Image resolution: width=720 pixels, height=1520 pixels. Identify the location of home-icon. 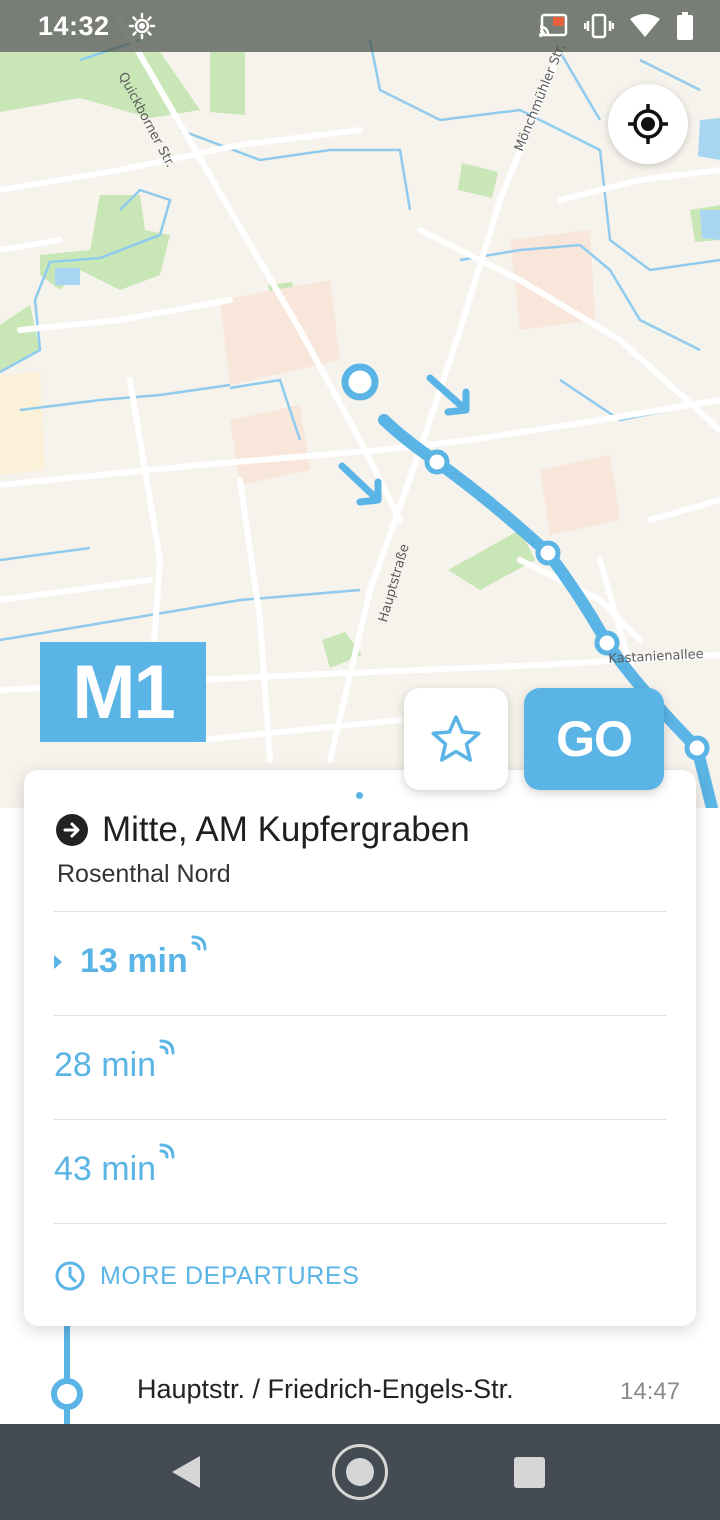
(360, 1472).